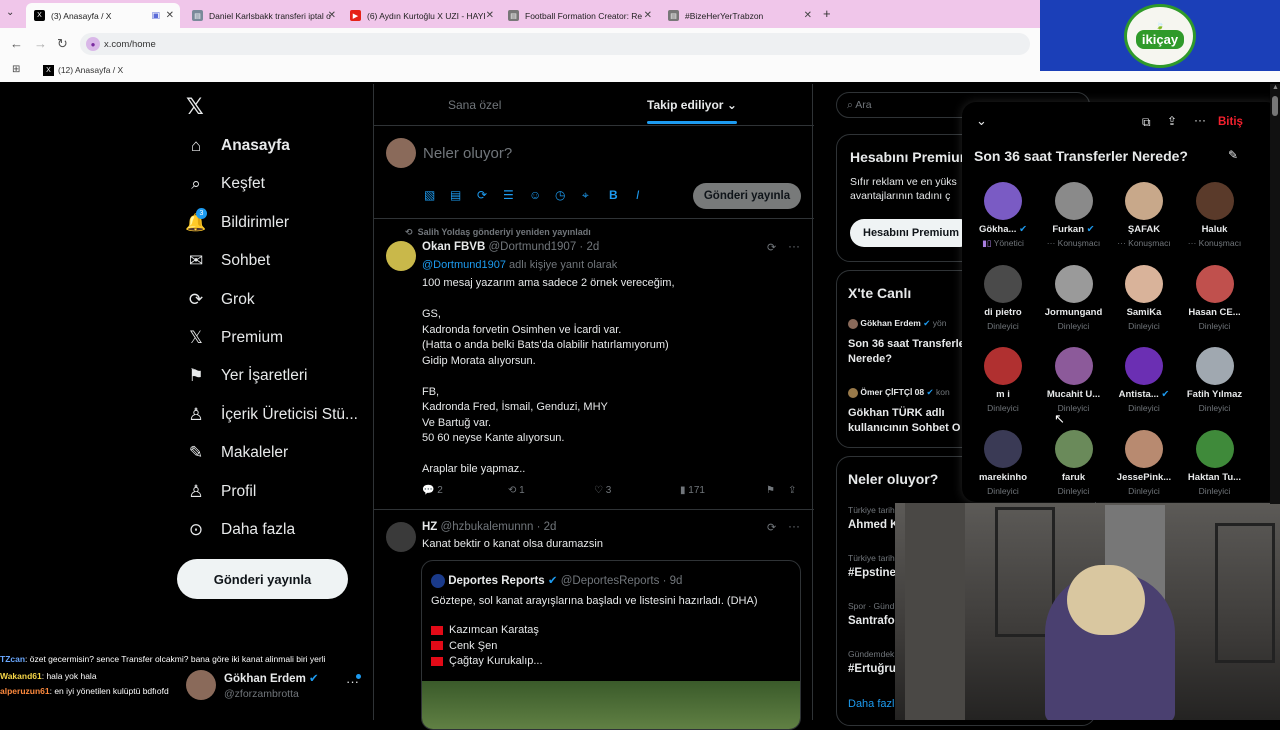 This screenshot has height=730, width=1280. I want to click on space-participant: Furkan ✔ ··· Konuşmacı, so click(1074, 215).